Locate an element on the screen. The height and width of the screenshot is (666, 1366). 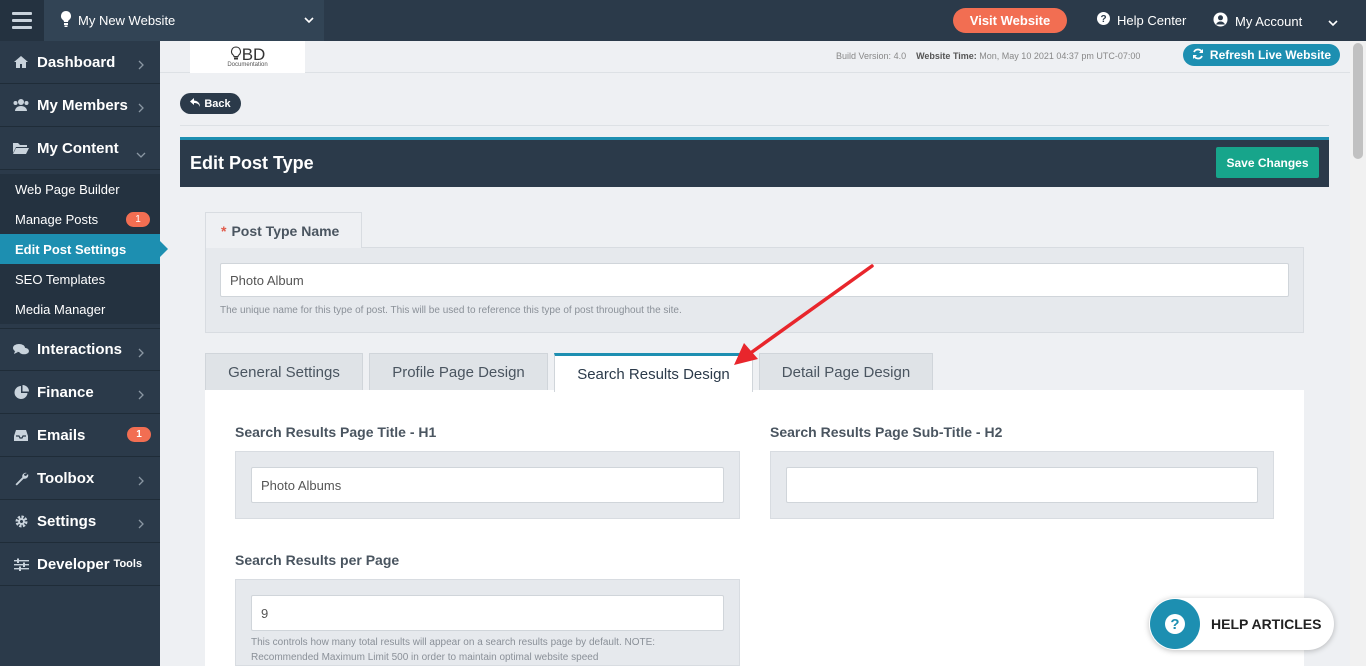
website-name: My New Website is located at coordinates (127, 20).